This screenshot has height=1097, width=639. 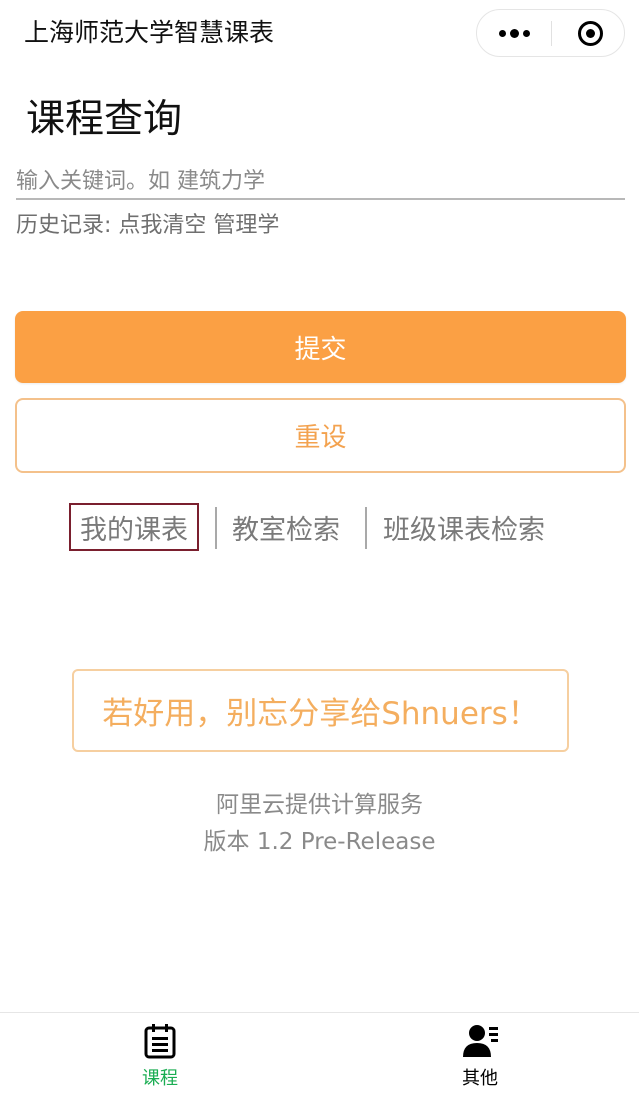 What do you see at coordinates (320, 435) in the screenshot?
I see `reset-button: 重设` at bounding box center [320, 435].